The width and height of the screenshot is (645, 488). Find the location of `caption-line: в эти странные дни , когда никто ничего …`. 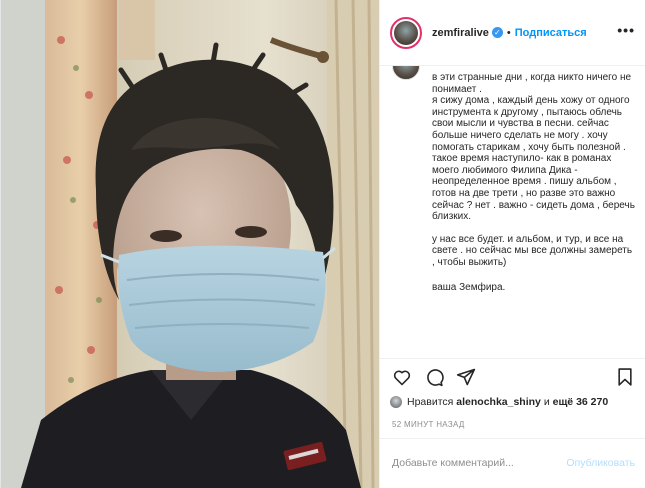

caption-line: в эти странные дни , когда никто ничего … is located at coordinates (532, 83).